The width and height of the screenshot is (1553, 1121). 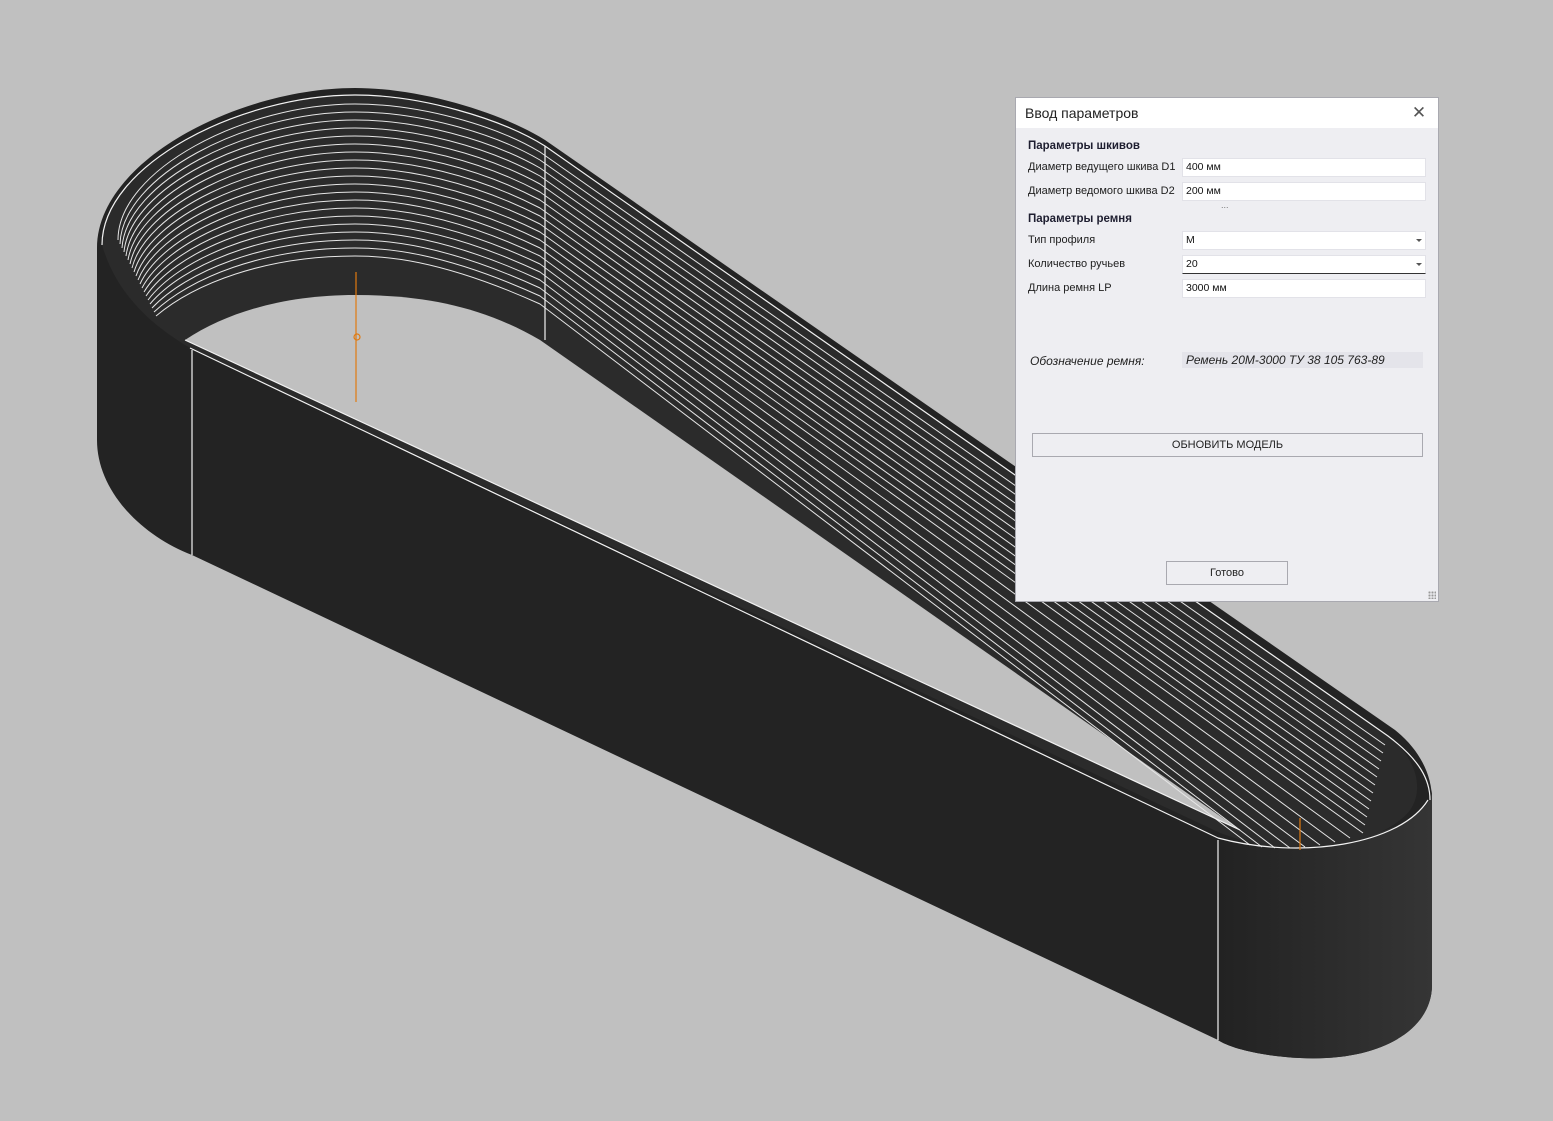 I want to click on profile-label: Тип профиля, so click(x=1062, y=240).